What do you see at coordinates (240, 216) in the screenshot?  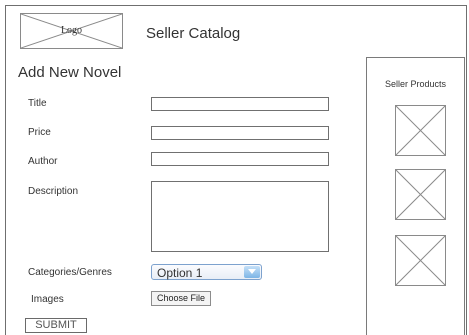 I see `description-textarea` at bounding box center [240, 216].